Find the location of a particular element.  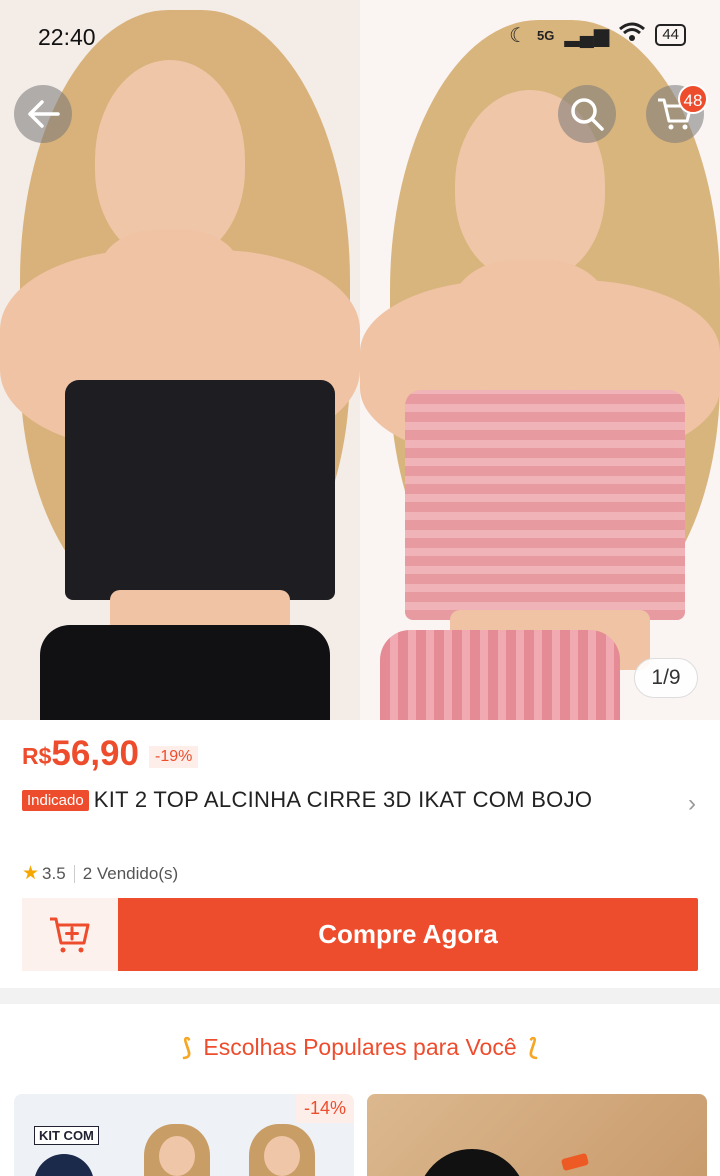

moon-icon: ☾ is located at coordinates (518, 35).